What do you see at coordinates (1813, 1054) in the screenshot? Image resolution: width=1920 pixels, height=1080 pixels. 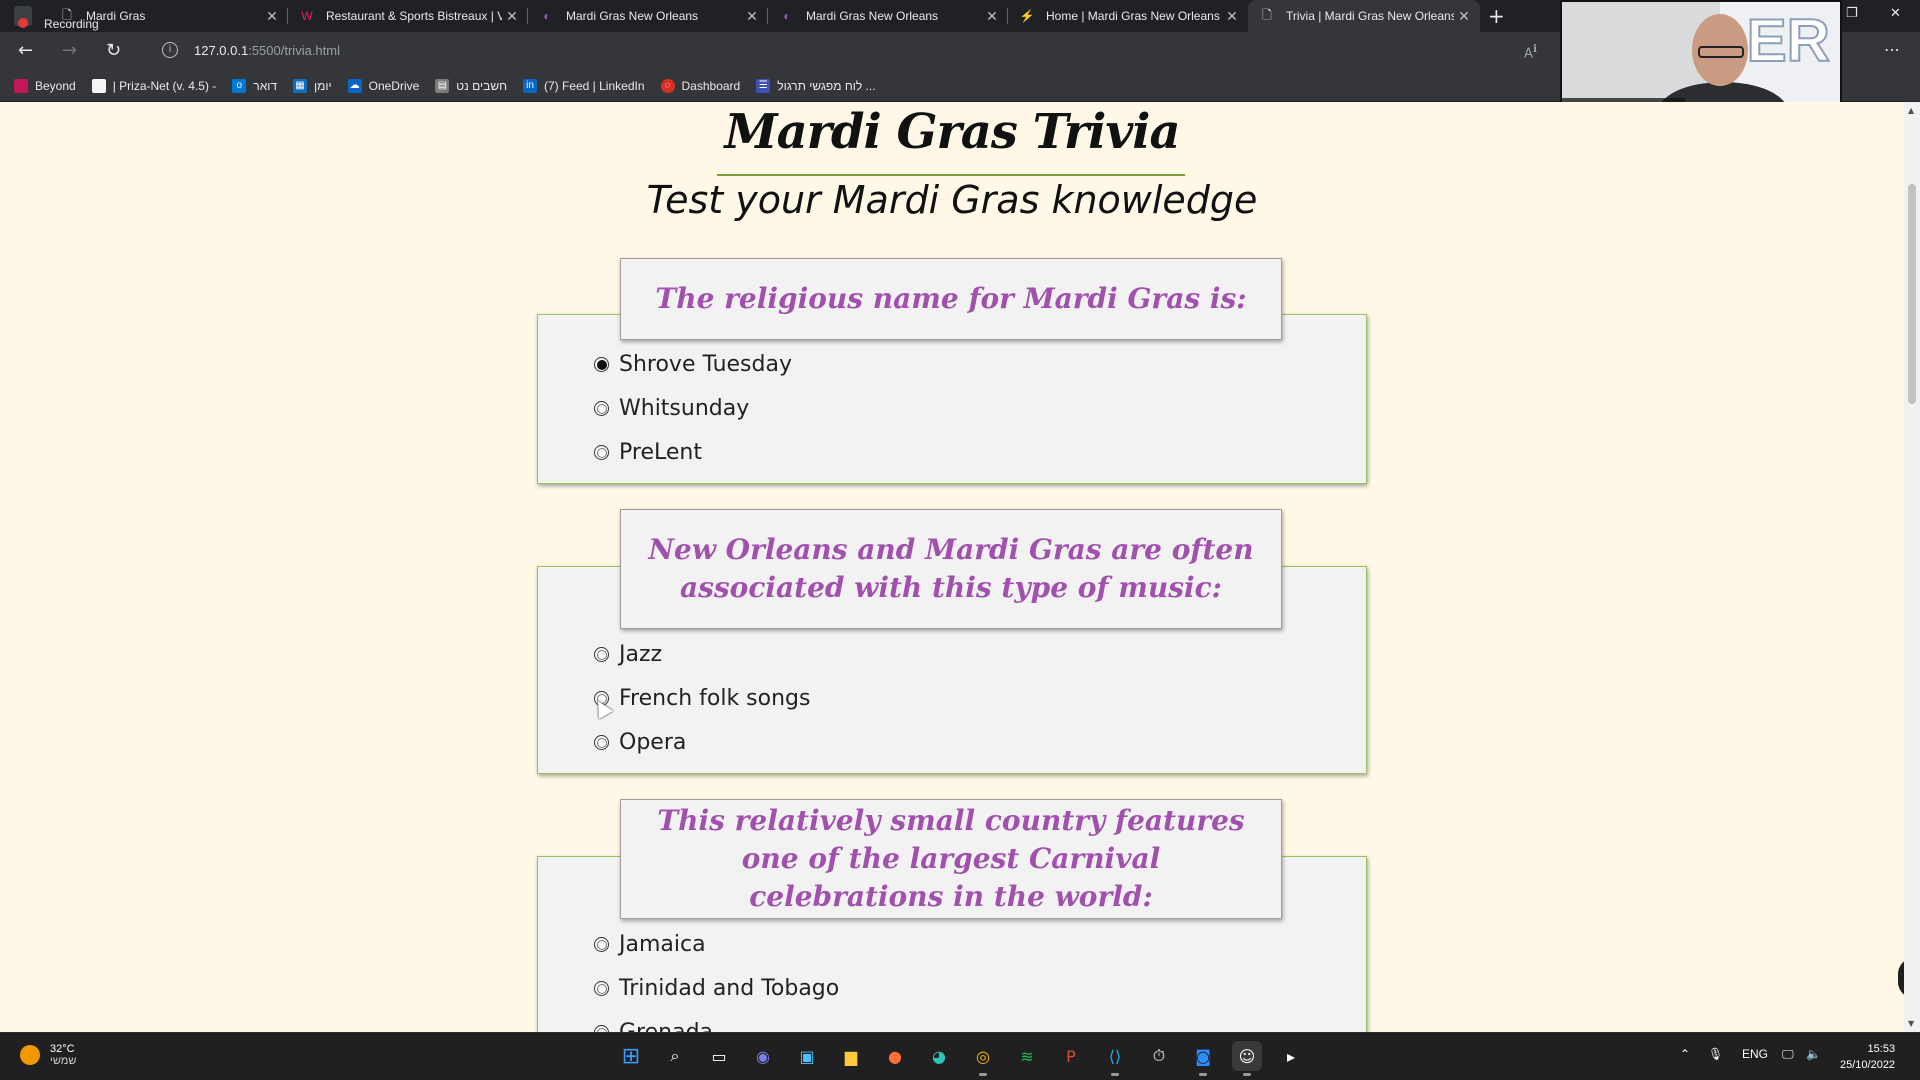 I see `volume-icon: 🔈` at bounding box center [1813, 1054].